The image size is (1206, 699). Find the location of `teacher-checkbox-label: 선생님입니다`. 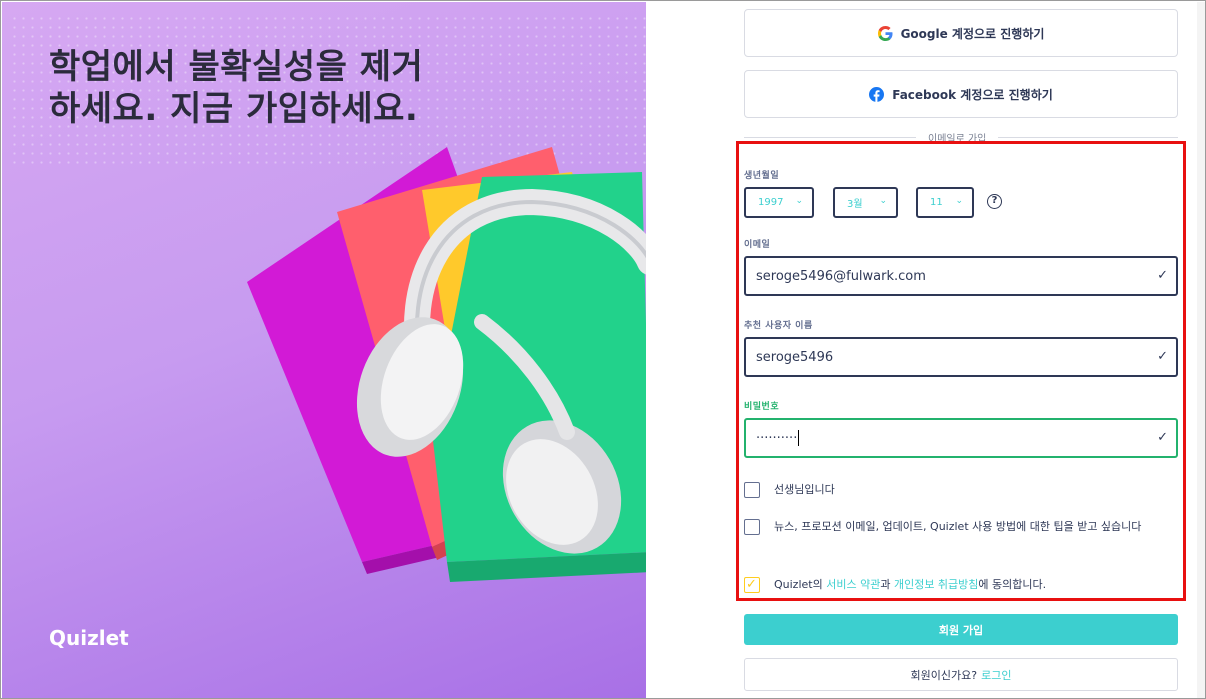

teacher-checkbox-label: 선생님입니다 is located at coordinates (804, 489).